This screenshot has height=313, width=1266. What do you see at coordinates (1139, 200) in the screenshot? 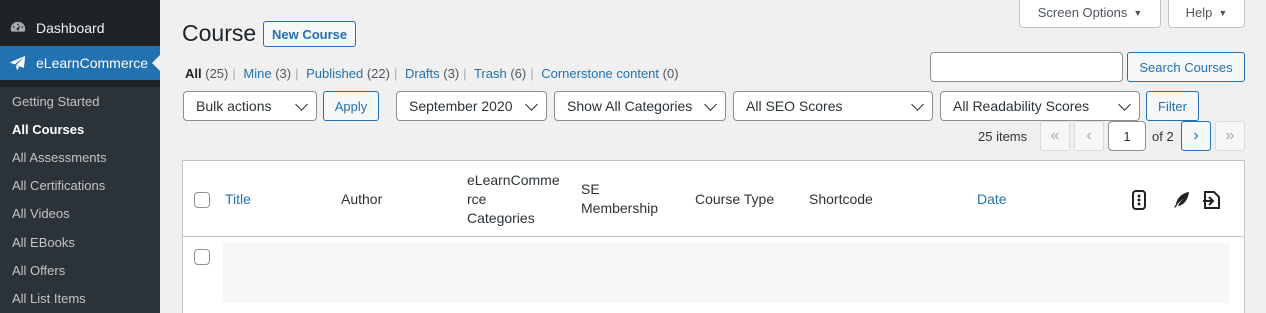
I see `comments-icon` at bounding box center [1139, 200].